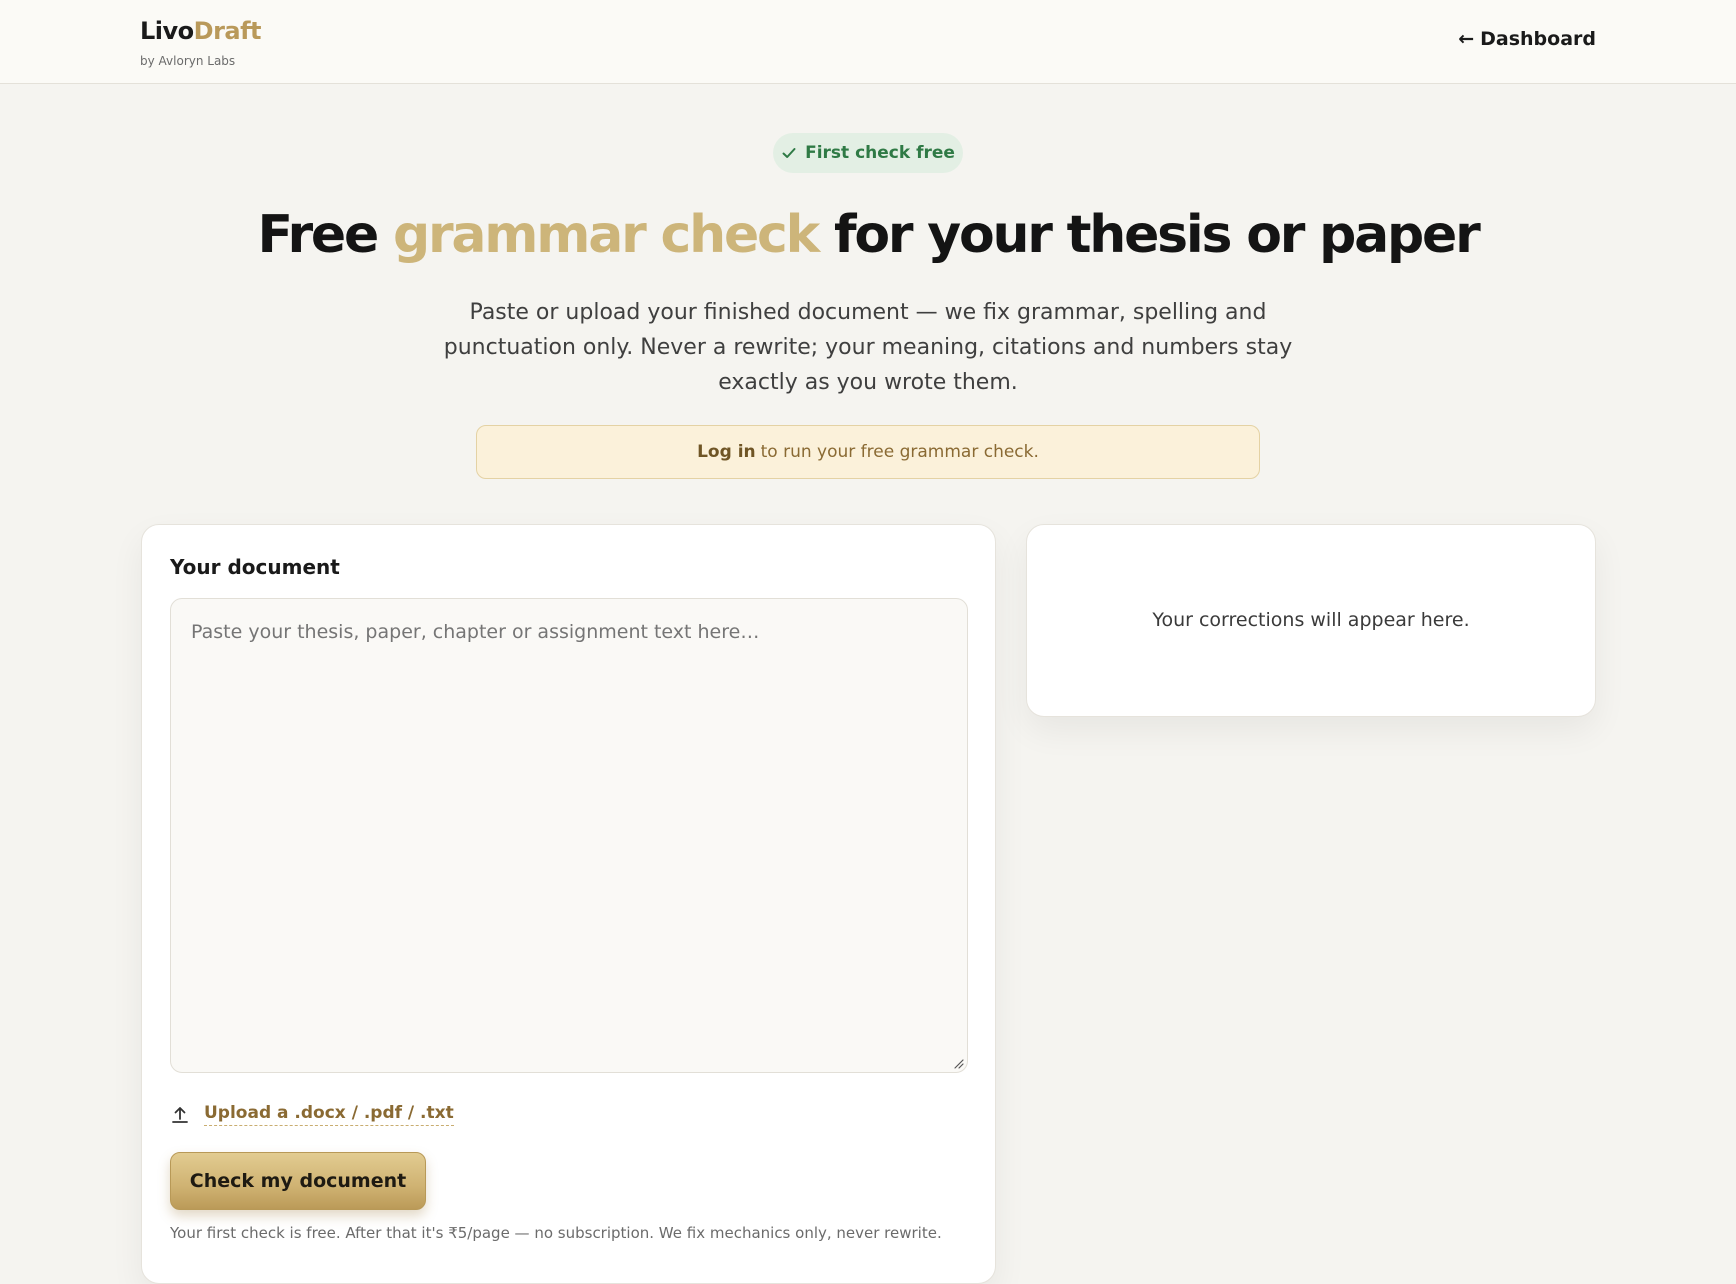  I want to click on brand-subtitle: by Avloryn Labs, so click(188, 61).